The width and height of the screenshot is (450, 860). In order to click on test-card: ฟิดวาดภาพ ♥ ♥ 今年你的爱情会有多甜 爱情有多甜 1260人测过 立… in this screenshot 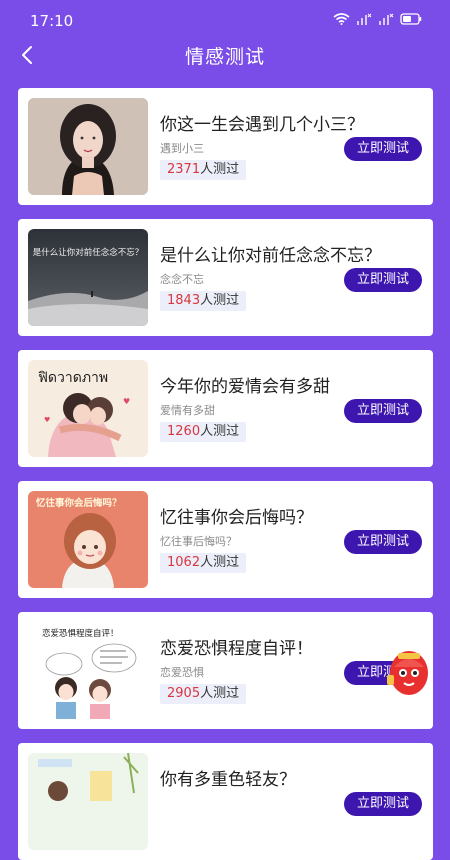, I will do `click(225, 408)`.